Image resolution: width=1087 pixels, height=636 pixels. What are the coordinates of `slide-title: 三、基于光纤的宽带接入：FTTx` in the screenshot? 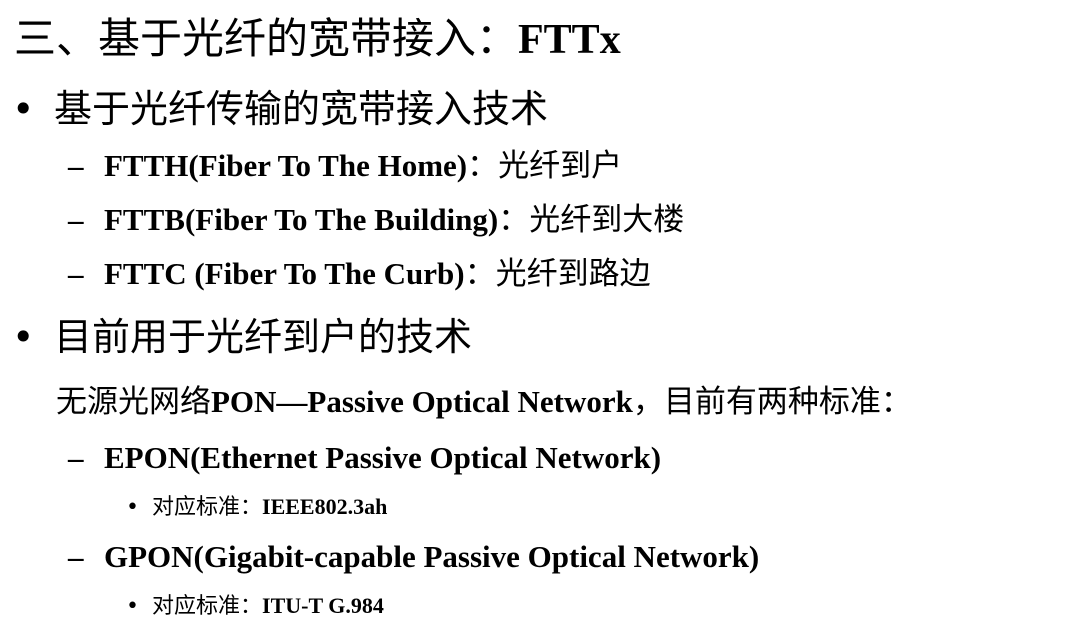 It's located at (317, 40).